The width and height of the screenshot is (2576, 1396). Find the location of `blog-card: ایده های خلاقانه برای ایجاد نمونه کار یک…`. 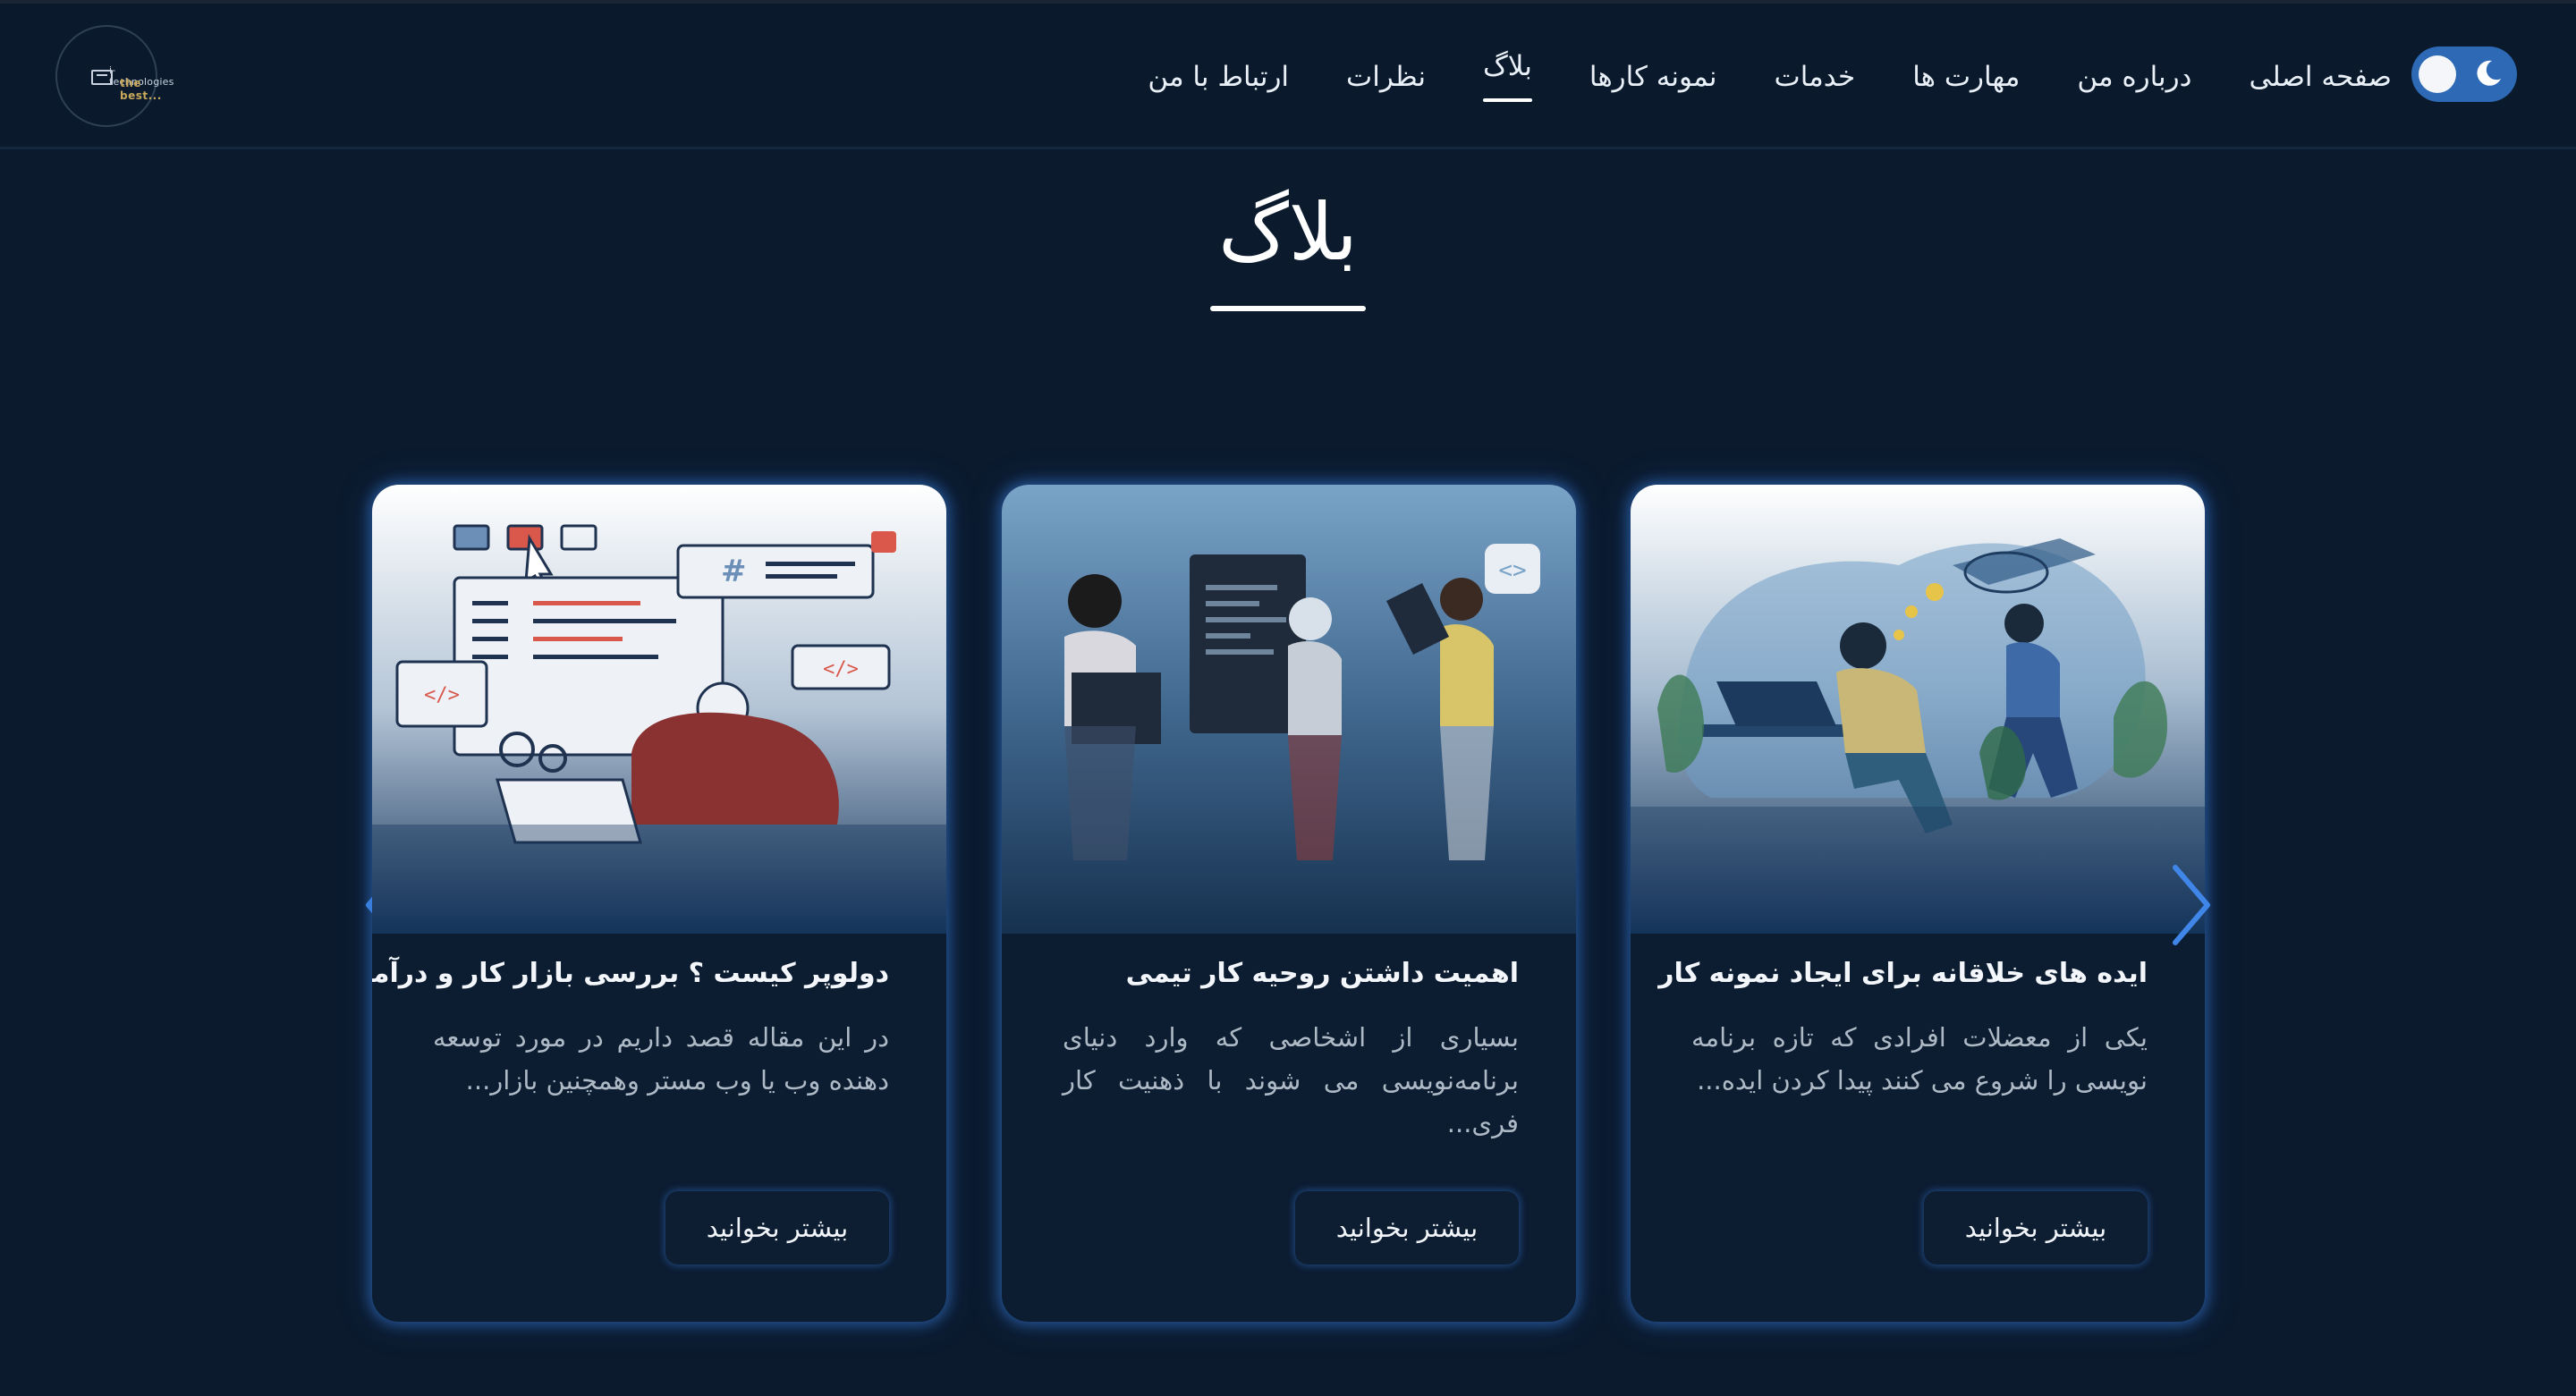

blog-card: ایده های خلاقانه برای ایجاد نمونه کار یک… is located at coordinates (1918, 904).